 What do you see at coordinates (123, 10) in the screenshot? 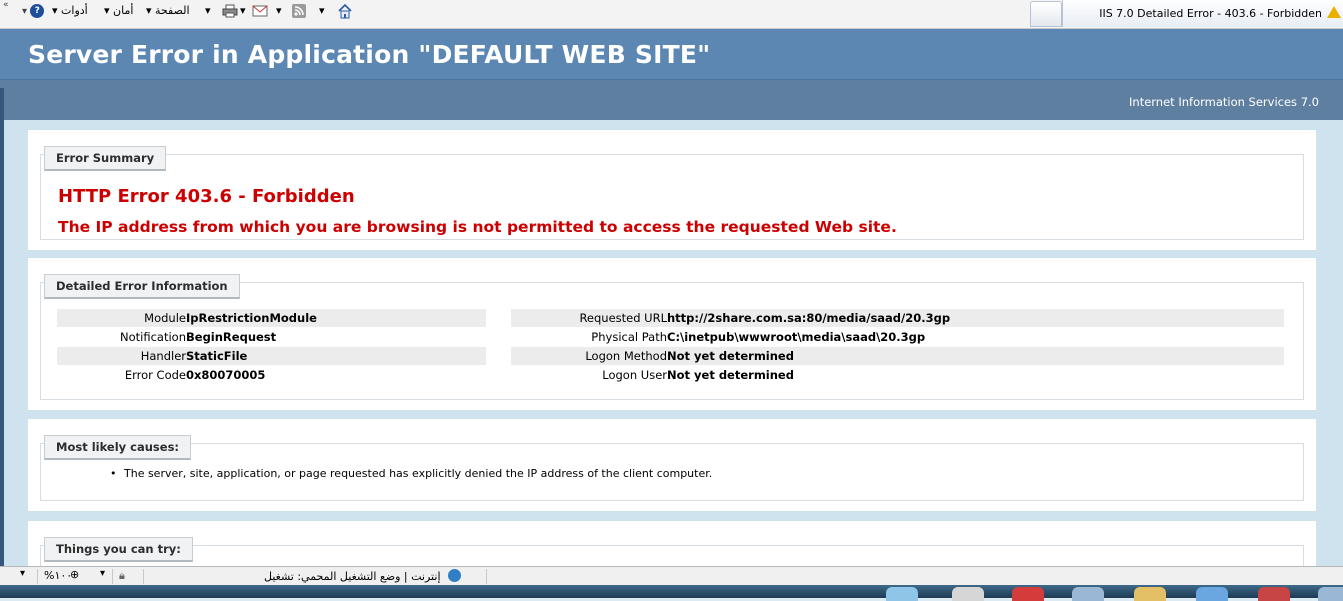
I see `safety-menu-label: أمان` at bounding box center [123, 10].